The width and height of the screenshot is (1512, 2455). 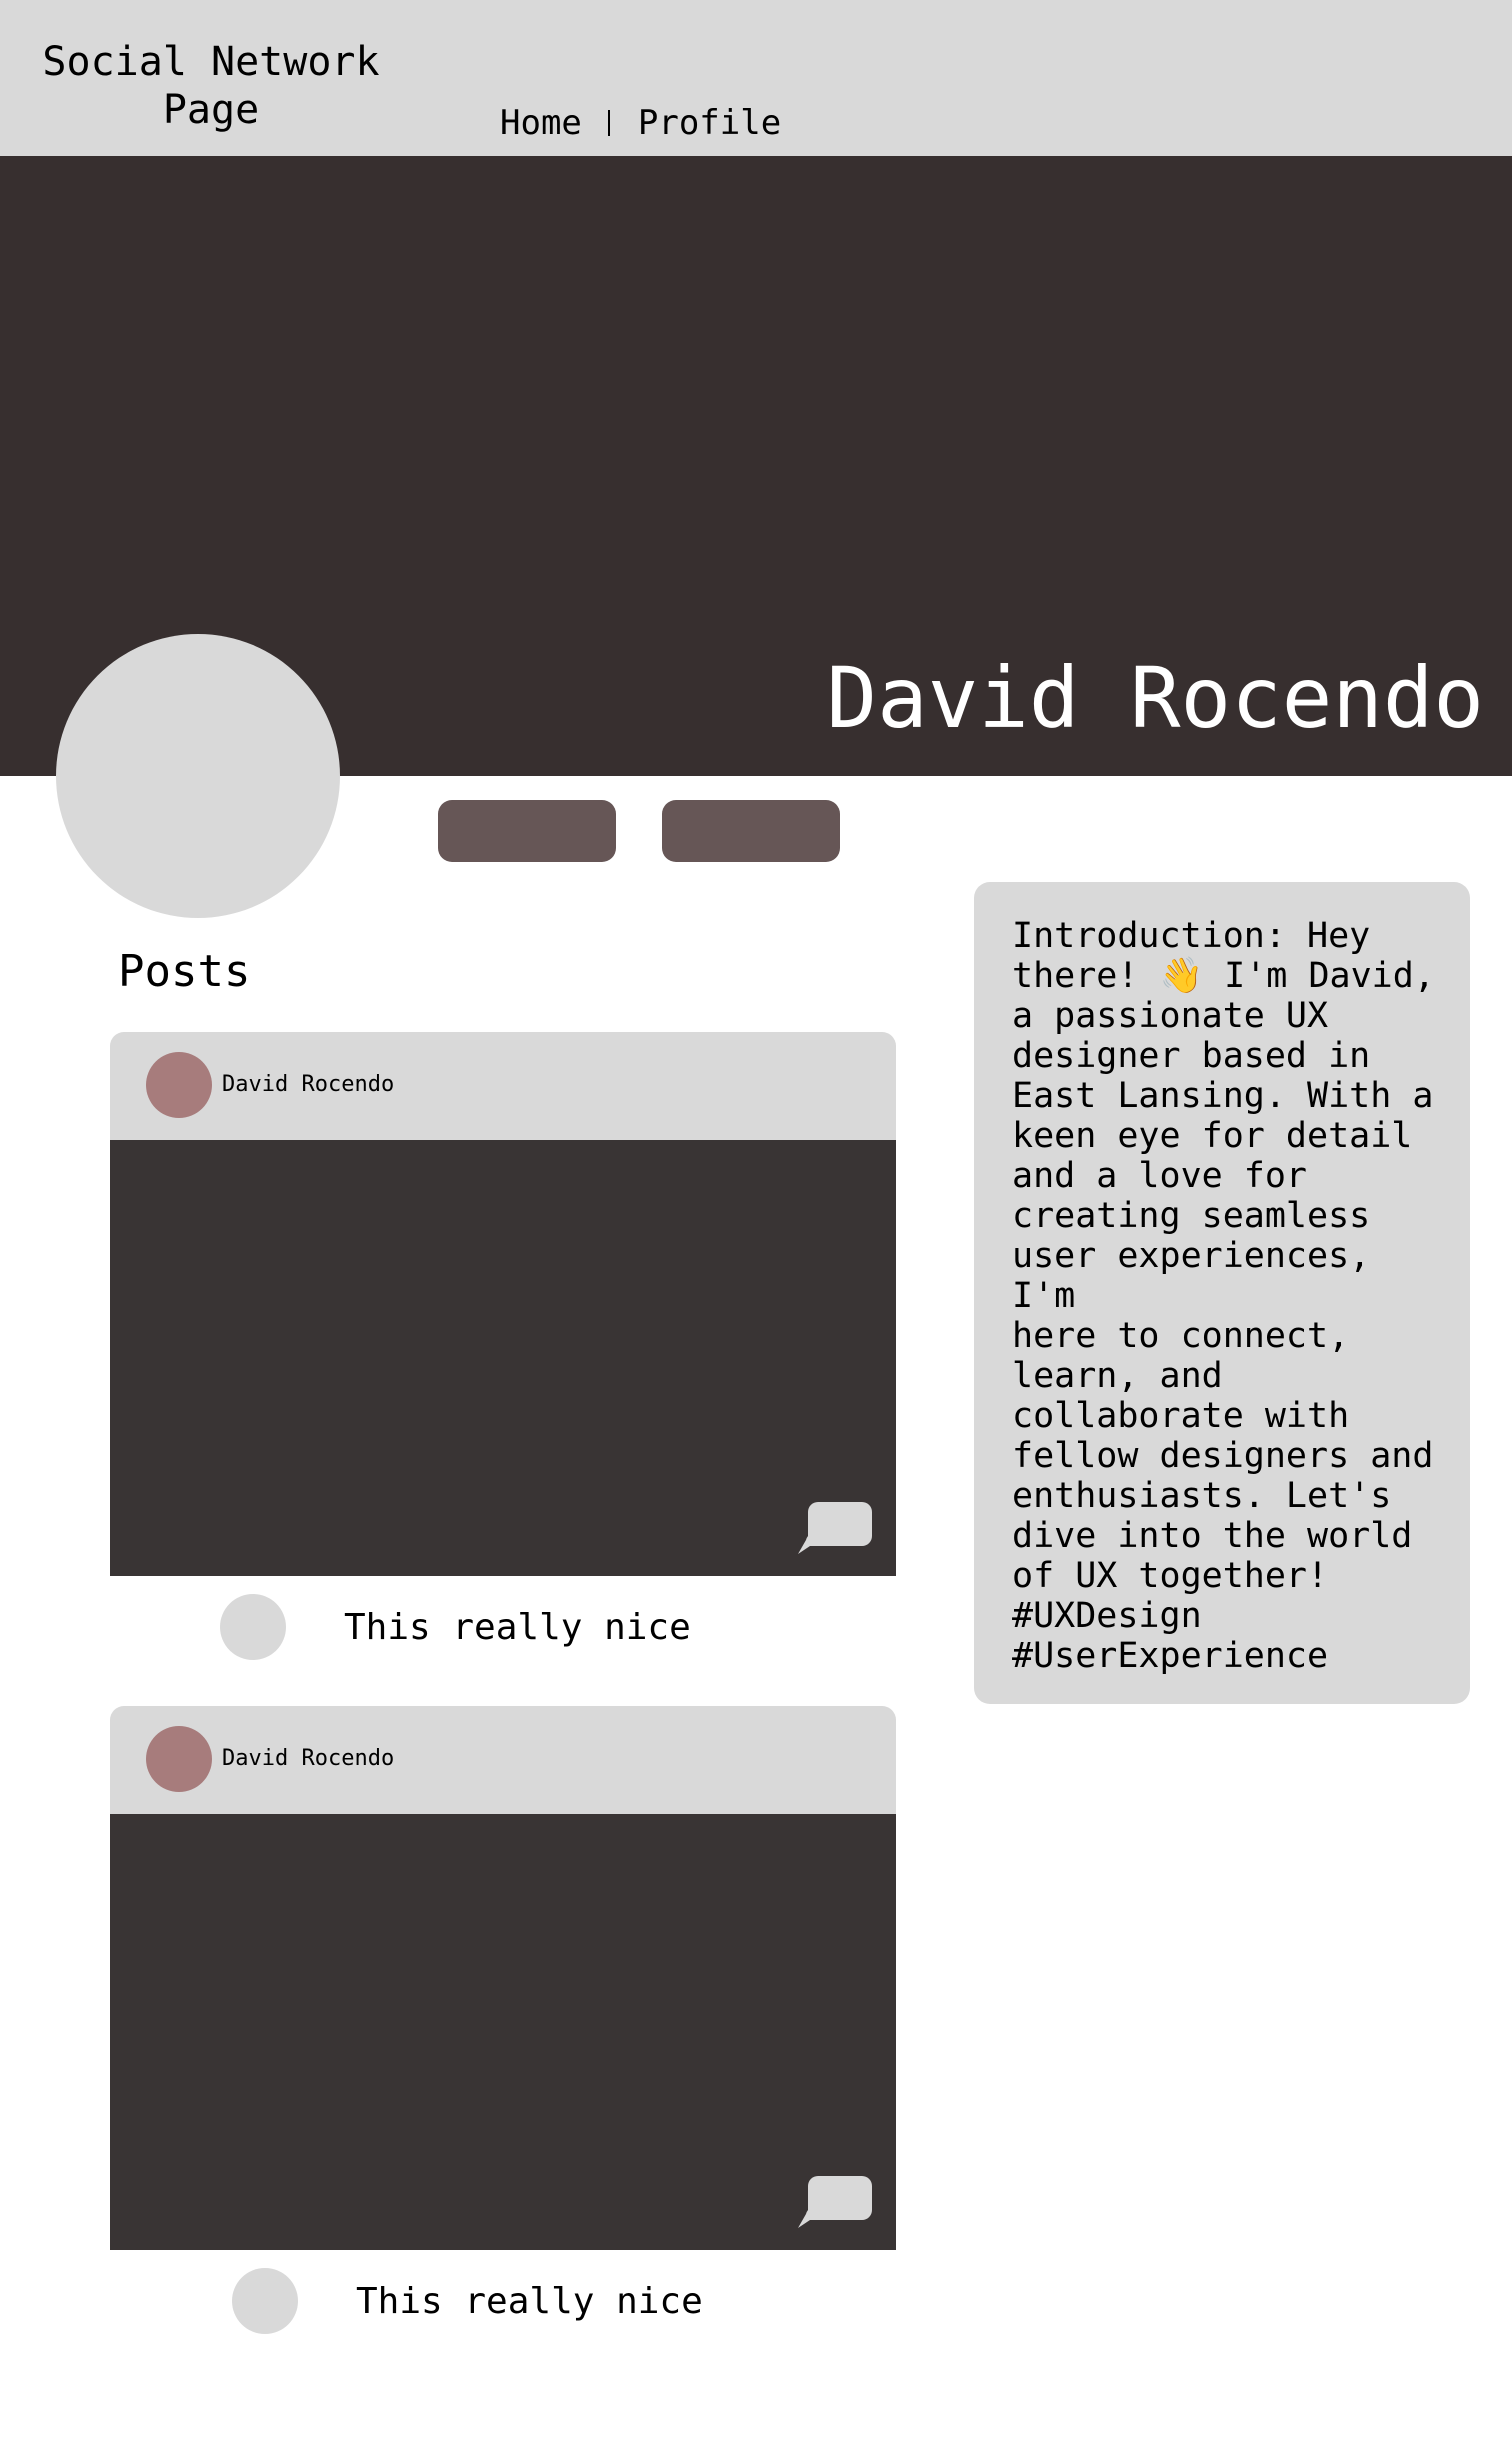 I want to click on nav-divider, so click(x=608, y=123).